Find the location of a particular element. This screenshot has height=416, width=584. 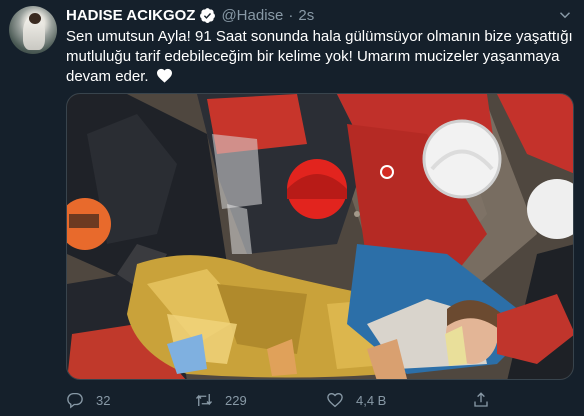

author-handle: @Hadise is located at coordinates (252, 15).